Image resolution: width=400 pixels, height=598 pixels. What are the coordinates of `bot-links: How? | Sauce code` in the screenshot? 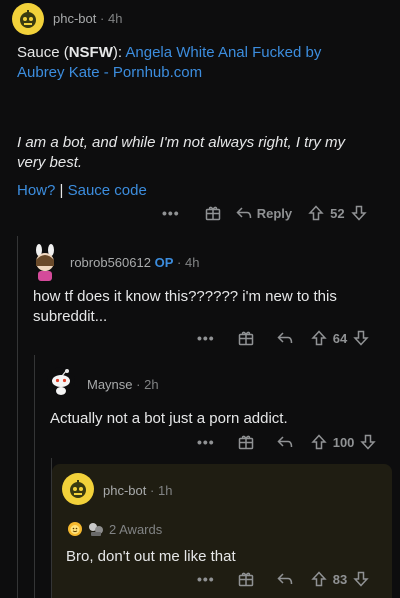 It's located at (82, 191).